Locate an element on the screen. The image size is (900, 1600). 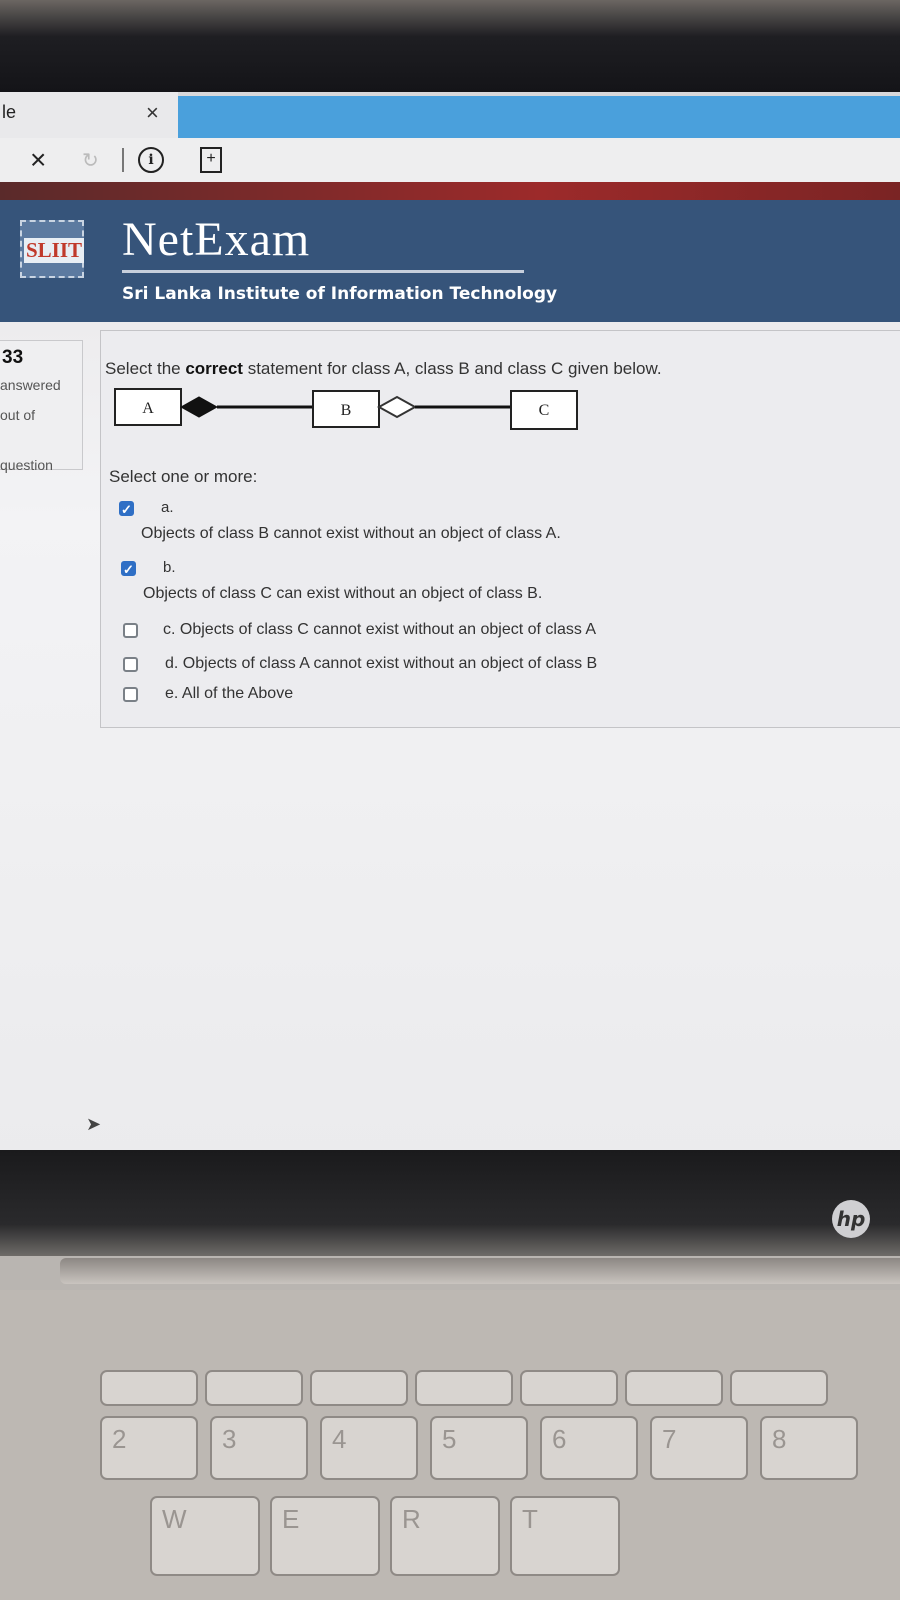
hp-logo: hp is located at coordinates (851, 1219).